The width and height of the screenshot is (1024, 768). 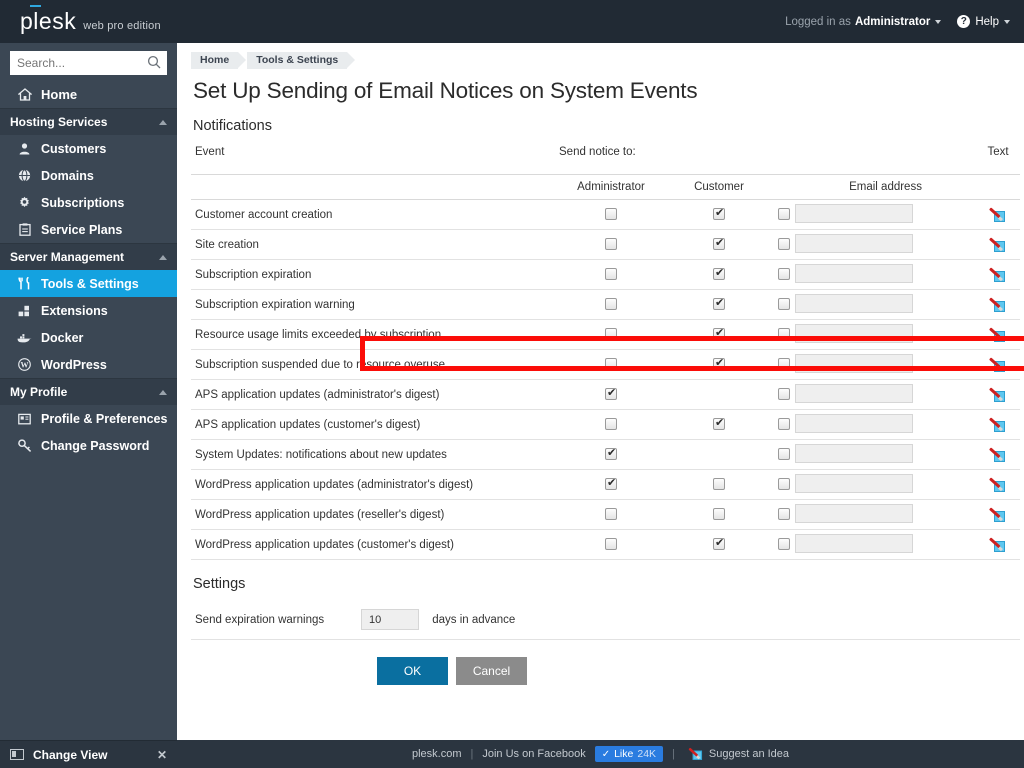 I want to click on sidebar-item-profile-preferences: Profile & Preferences, so click(x=88, y=418).